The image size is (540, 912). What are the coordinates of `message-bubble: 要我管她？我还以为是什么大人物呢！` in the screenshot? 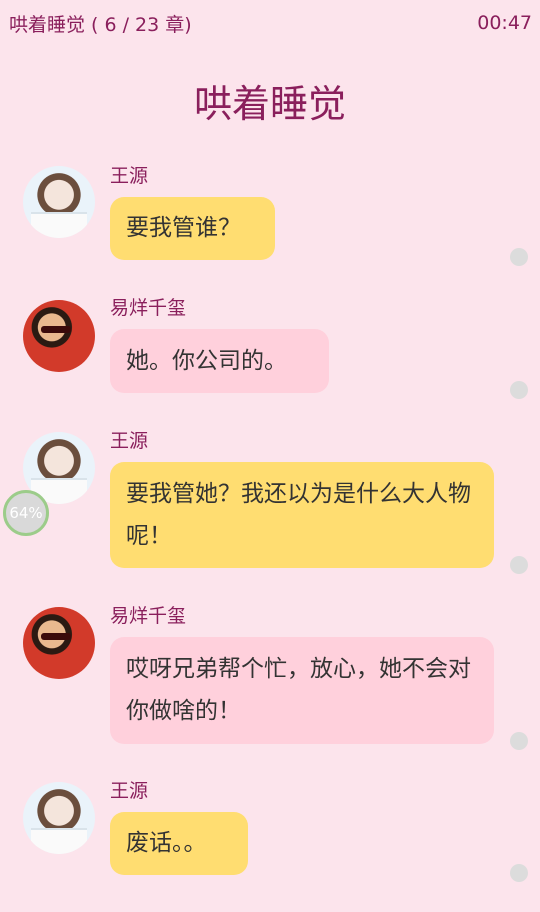 It's located at (302, 515).